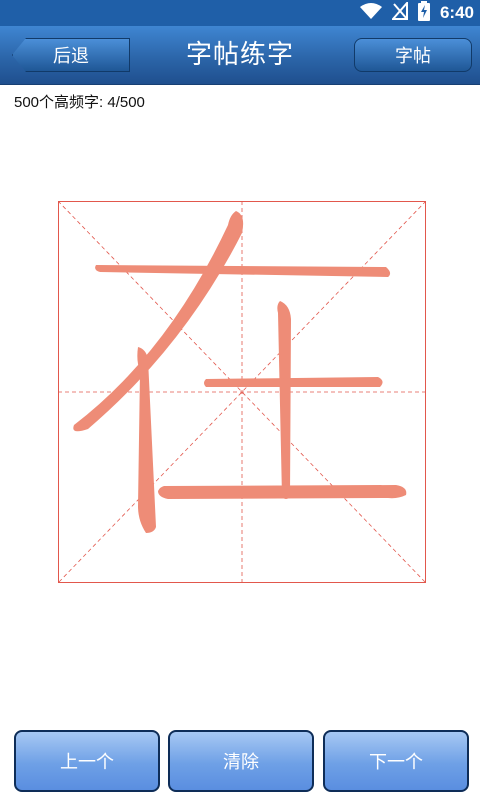 The width and height of the screenshot is (480, 800). What do you see at coordinates (399, 12) in the screenshot?
I see `no-signal-icon` at bounding box center [399, 12].